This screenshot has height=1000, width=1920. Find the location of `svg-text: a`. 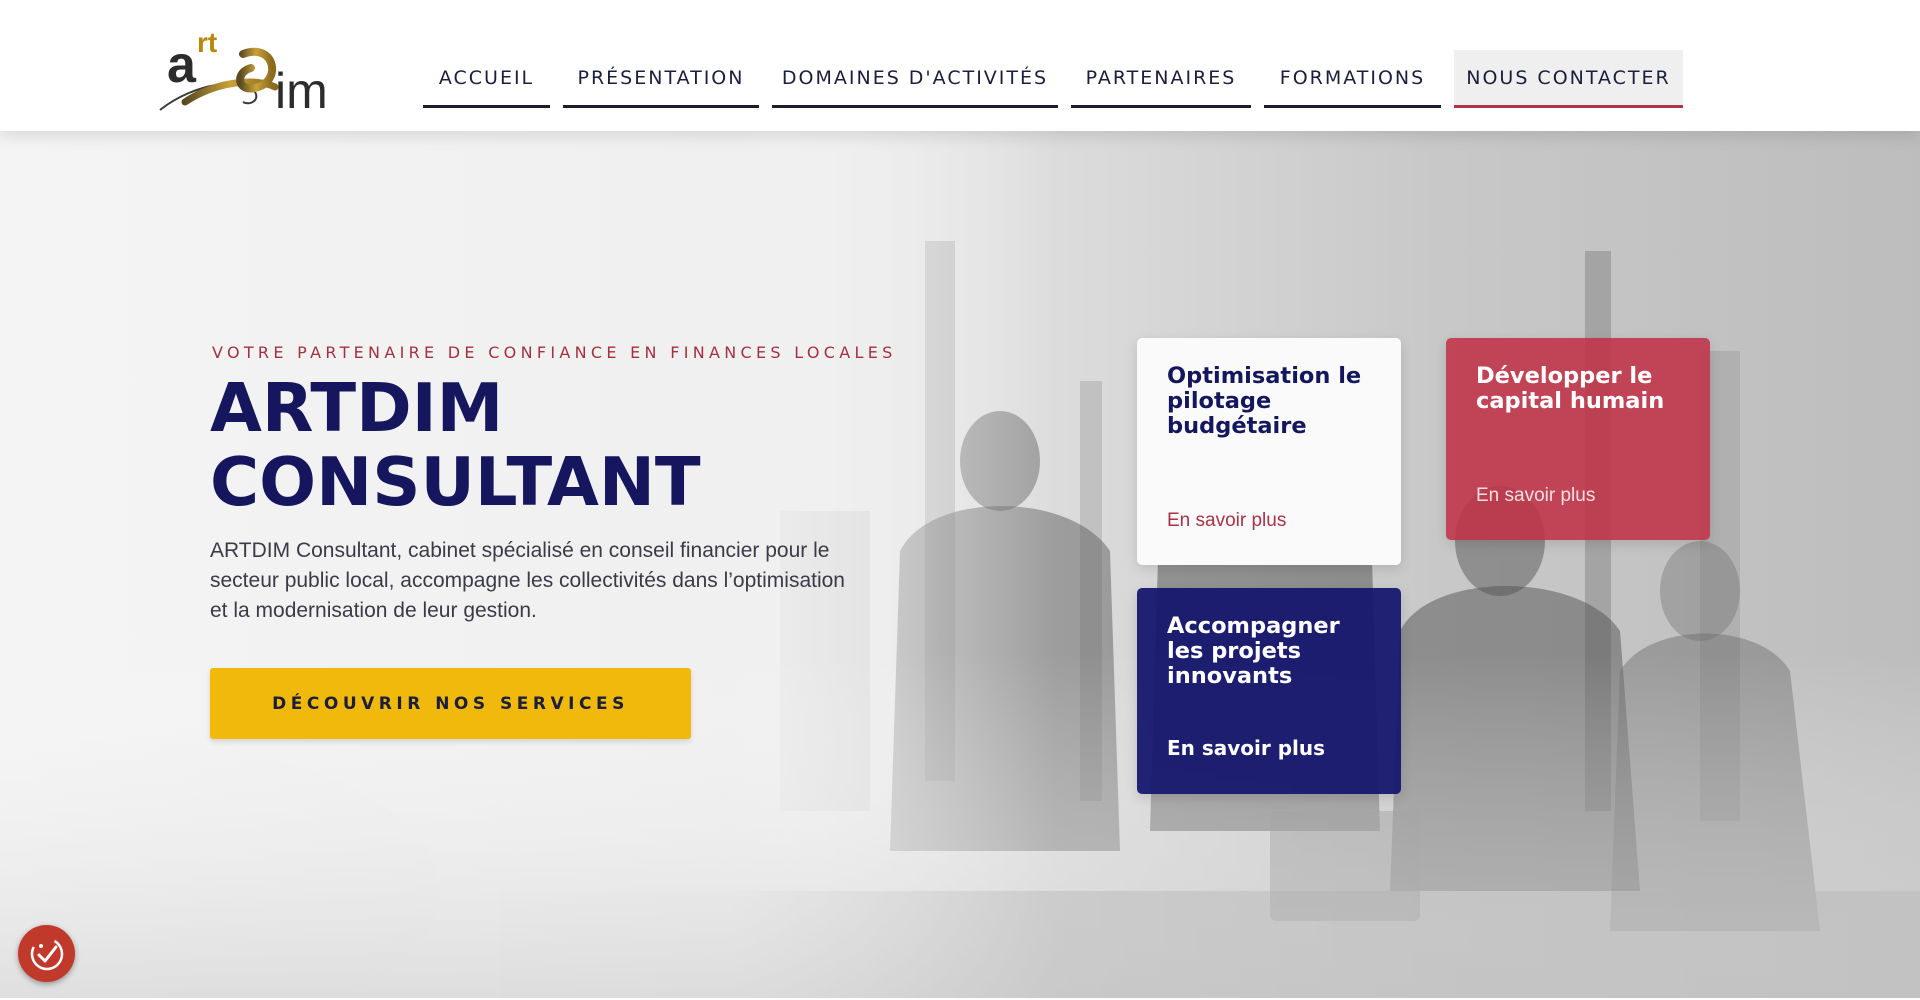

svg-text: a is located at coordinates (182, 65).